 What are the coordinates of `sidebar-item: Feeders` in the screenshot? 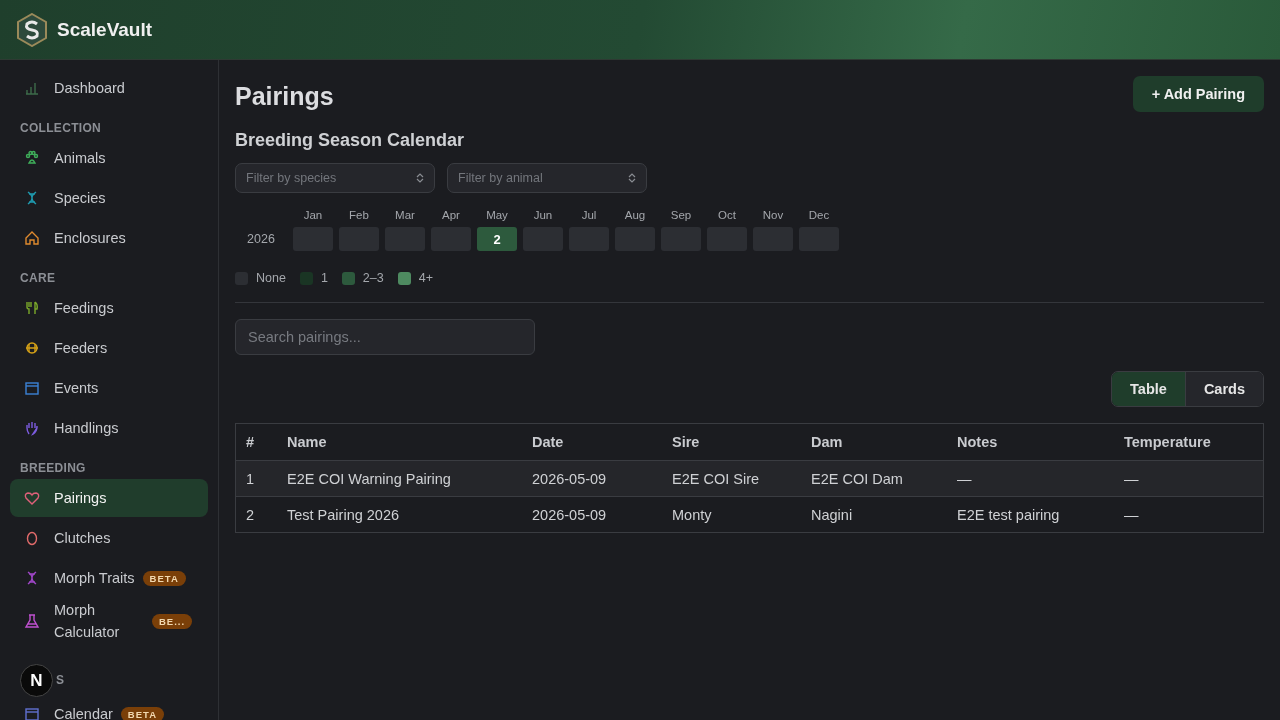 It's located at (109, 348).